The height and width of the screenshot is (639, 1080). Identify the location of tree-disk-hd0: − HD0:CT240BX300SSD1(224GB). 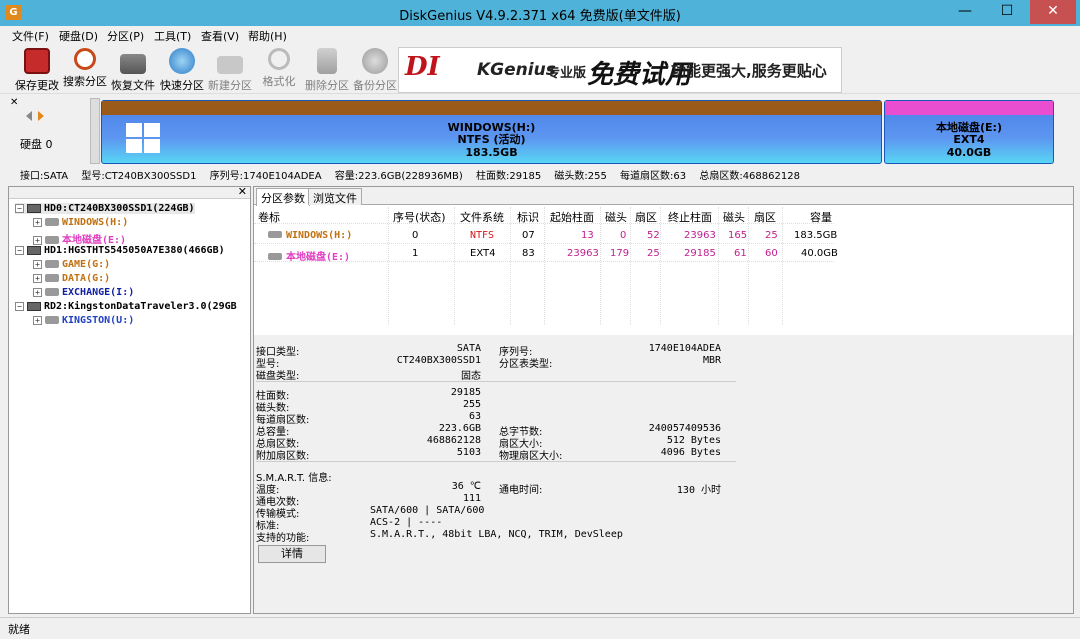
(105, 208).